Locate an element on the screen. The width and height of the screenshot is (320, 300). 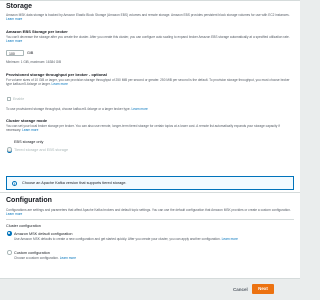
throughput-note-link: Learn more is located at coordinates (139, 109).